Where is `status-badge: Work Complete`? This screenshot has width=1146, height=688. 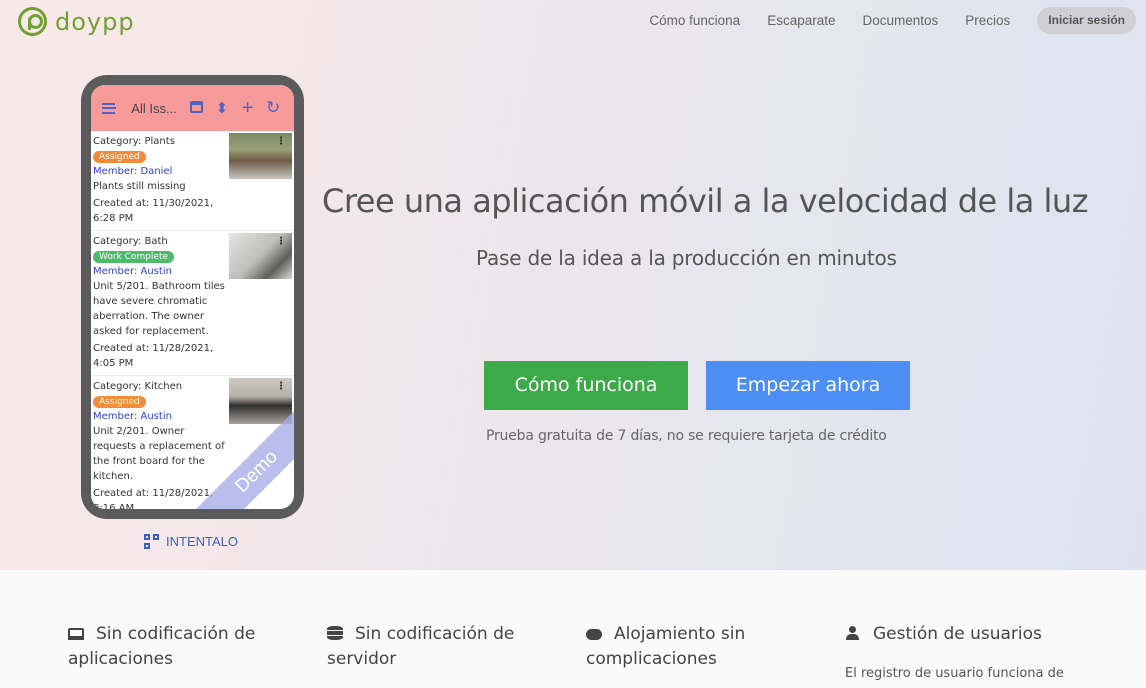
status-badge: Work Complete is located at coordinates (134, 257).